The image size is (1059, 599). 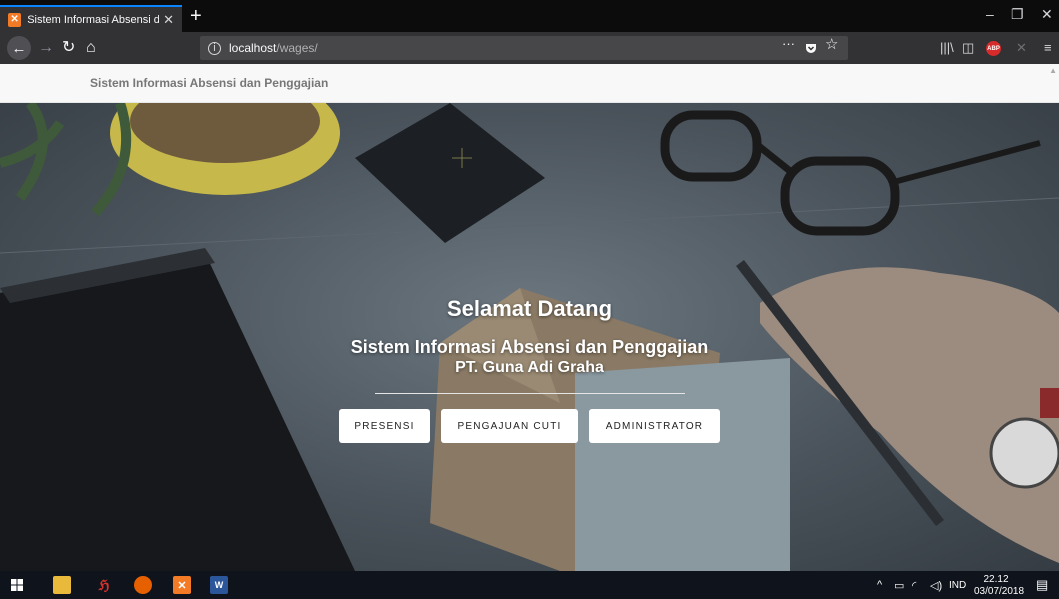 What do you see at coordinates (1048, 47) in the screenshot?
I see `menu-hamburger-icon: ≡` at bounding box center [1048, 47].